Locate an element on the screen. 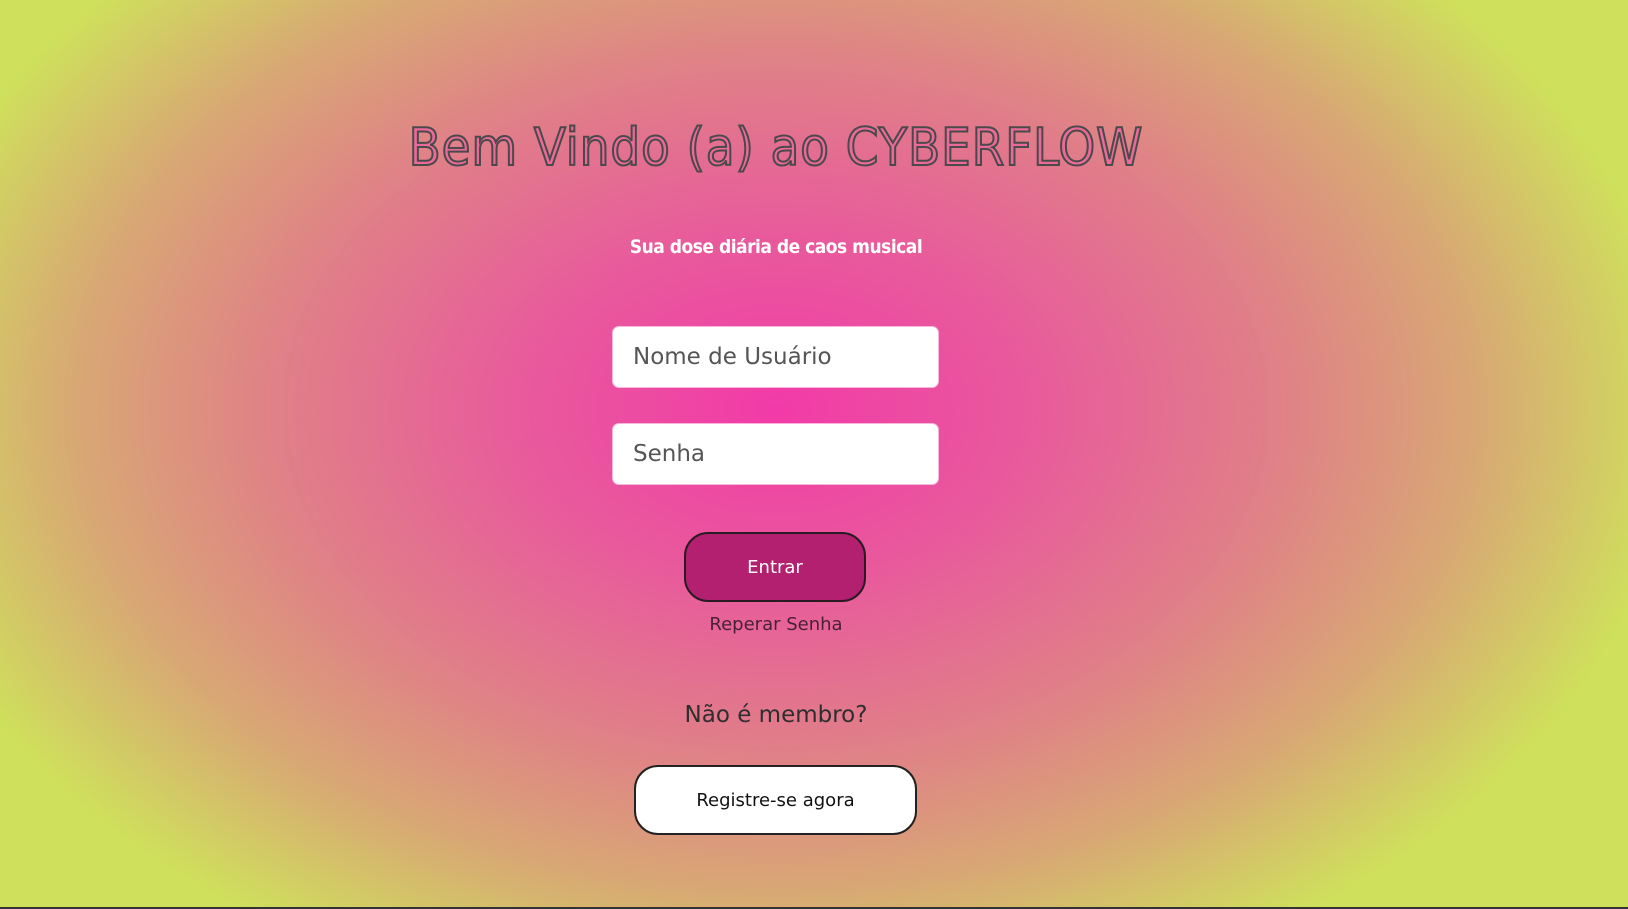  login-button: Entrar is located at coordinates (775, 567).